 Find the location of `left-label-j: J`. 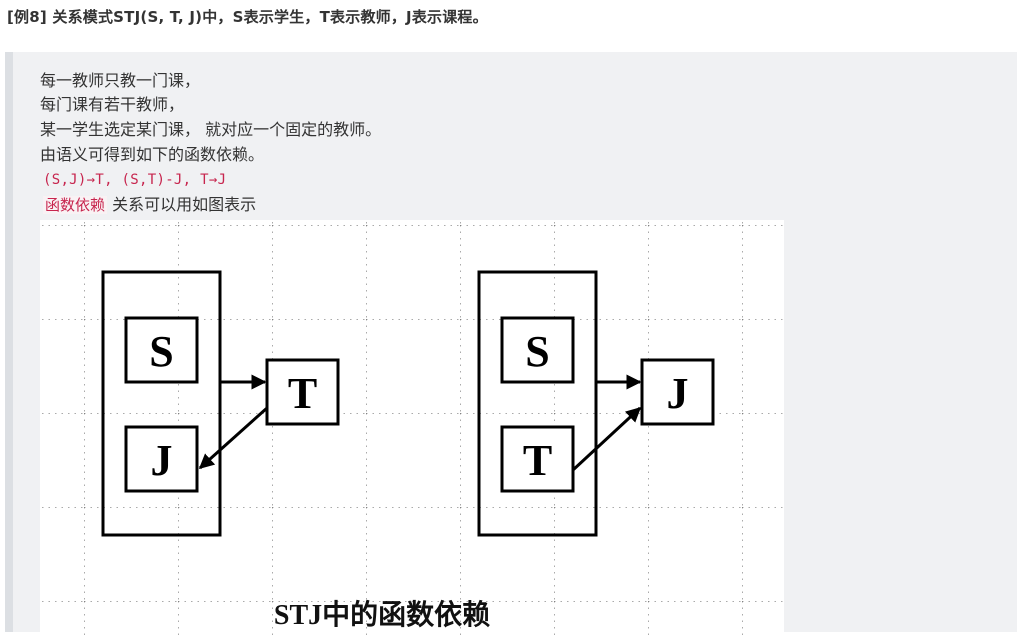

left-label-j: J is located at coordinates (162, 460).